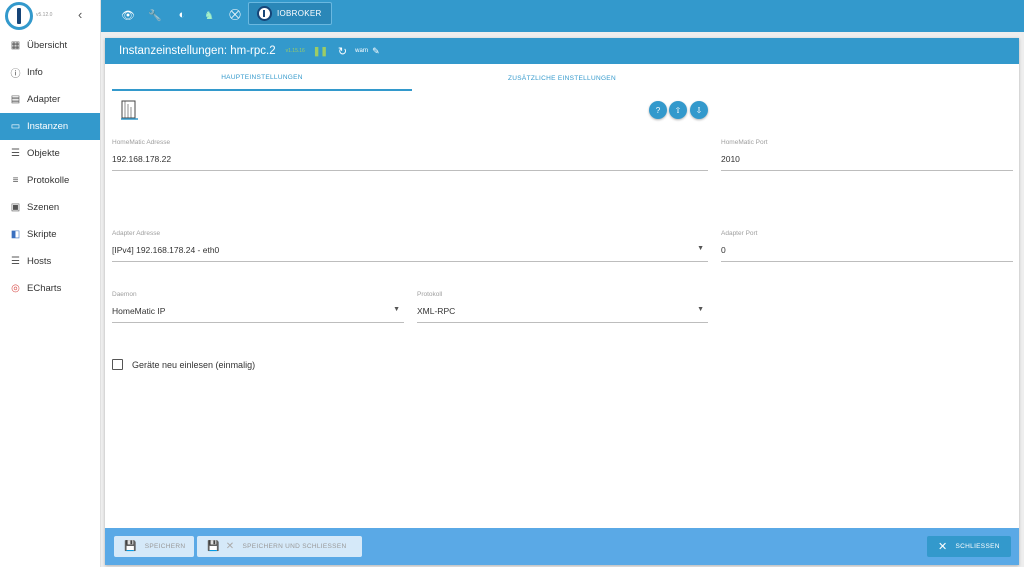 The width and height of the screenshot is (1024, 567). I want to click on field-value: 2010, so click(730, 159).